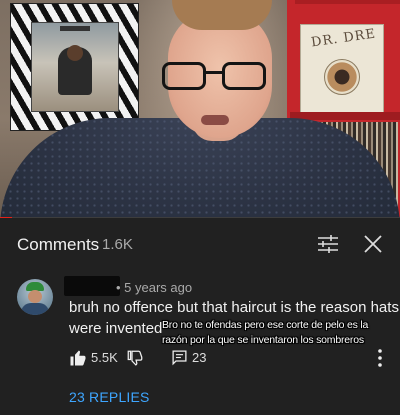  Describe the element at coordinates (200, 217) in the screenshot. I see `video-progress-bar` at that location.